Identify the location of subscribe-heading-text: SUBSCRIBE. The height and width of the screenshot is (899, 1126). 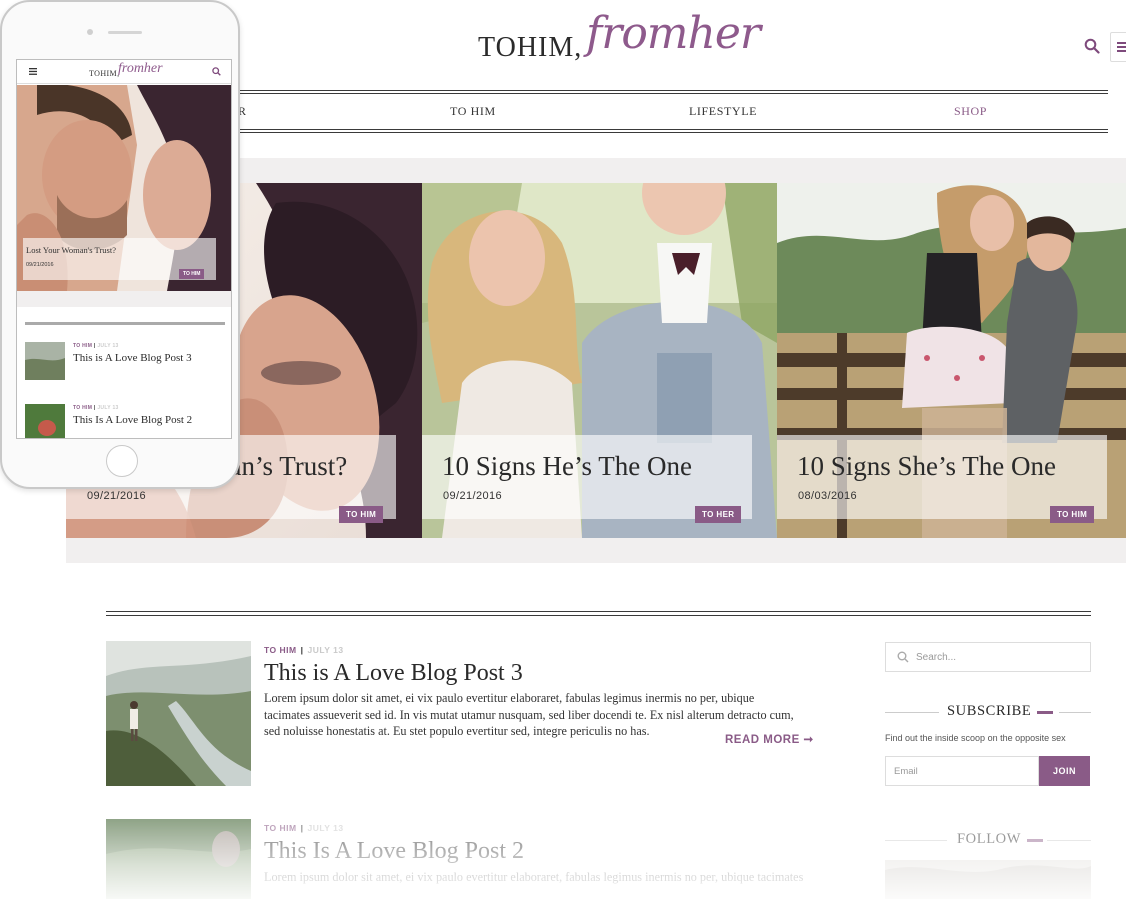
(989, 711).